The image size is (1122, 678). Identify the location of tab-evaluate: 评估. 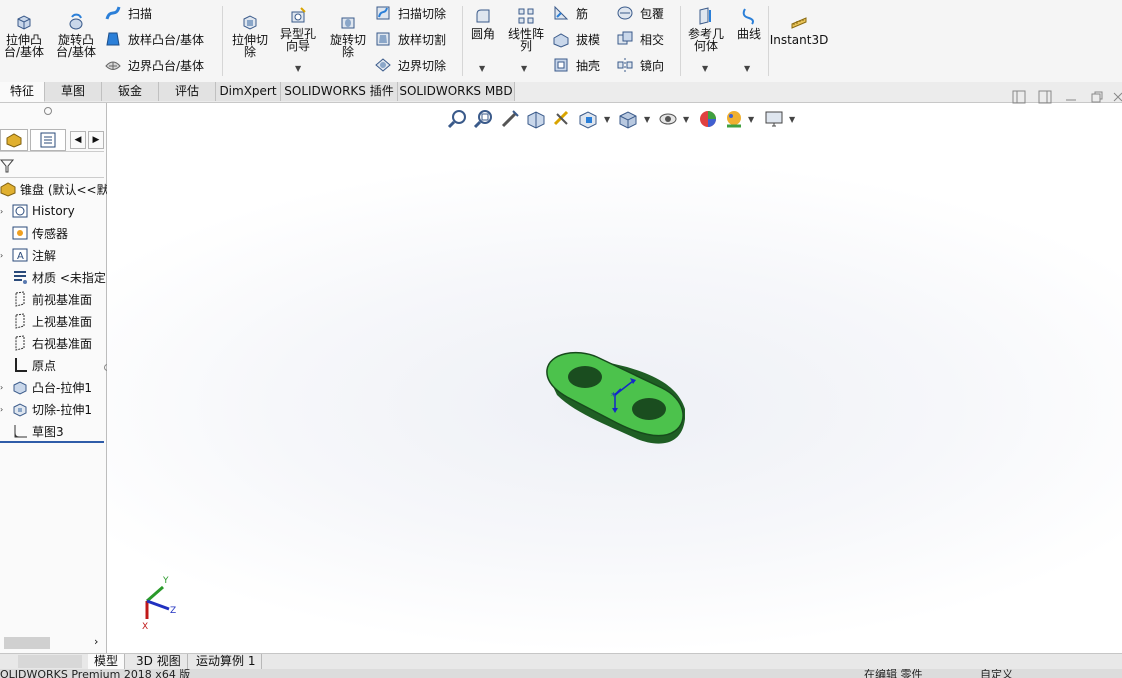
(187, 91).